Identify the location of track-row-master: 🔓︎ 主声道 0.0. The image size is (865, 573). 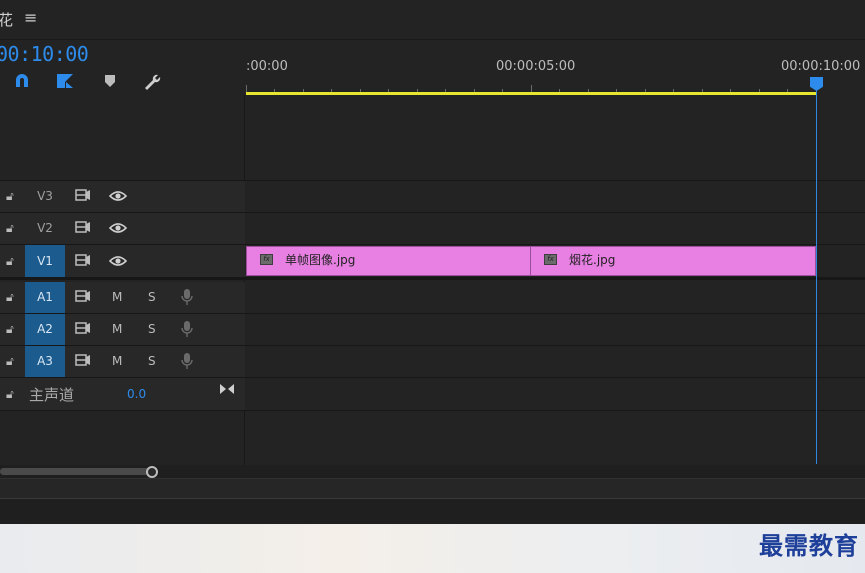
(432, 394).